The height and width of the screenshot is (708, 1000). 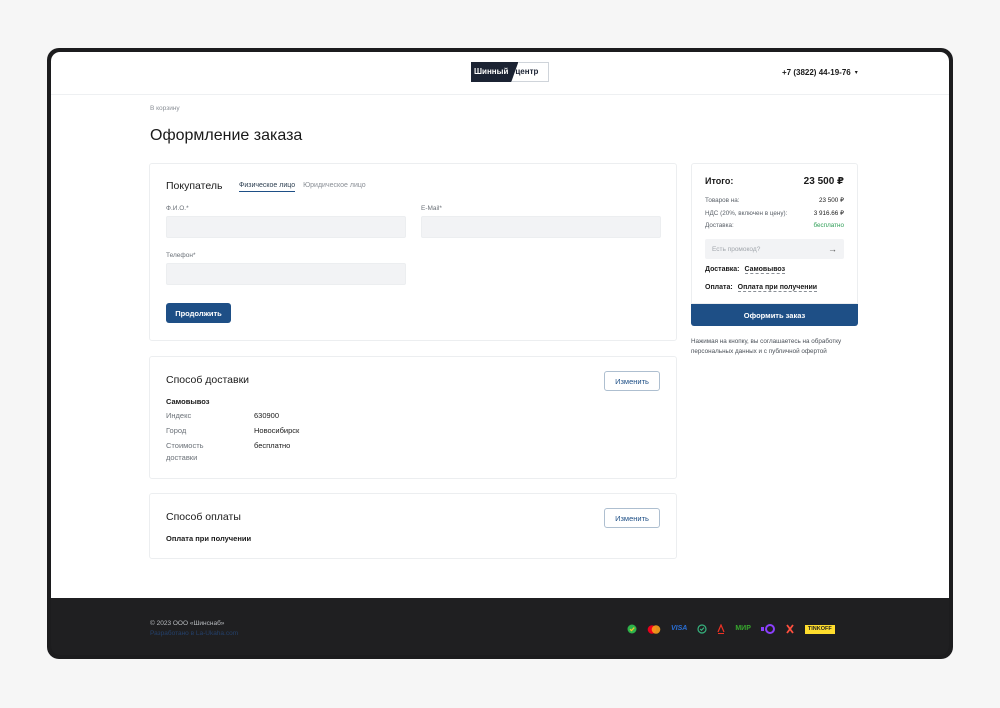 What do you see at coordinates (177, 208) in the screenshot?
I see `name-label: Ф.И.О.*` at bounding box center [177, 208].